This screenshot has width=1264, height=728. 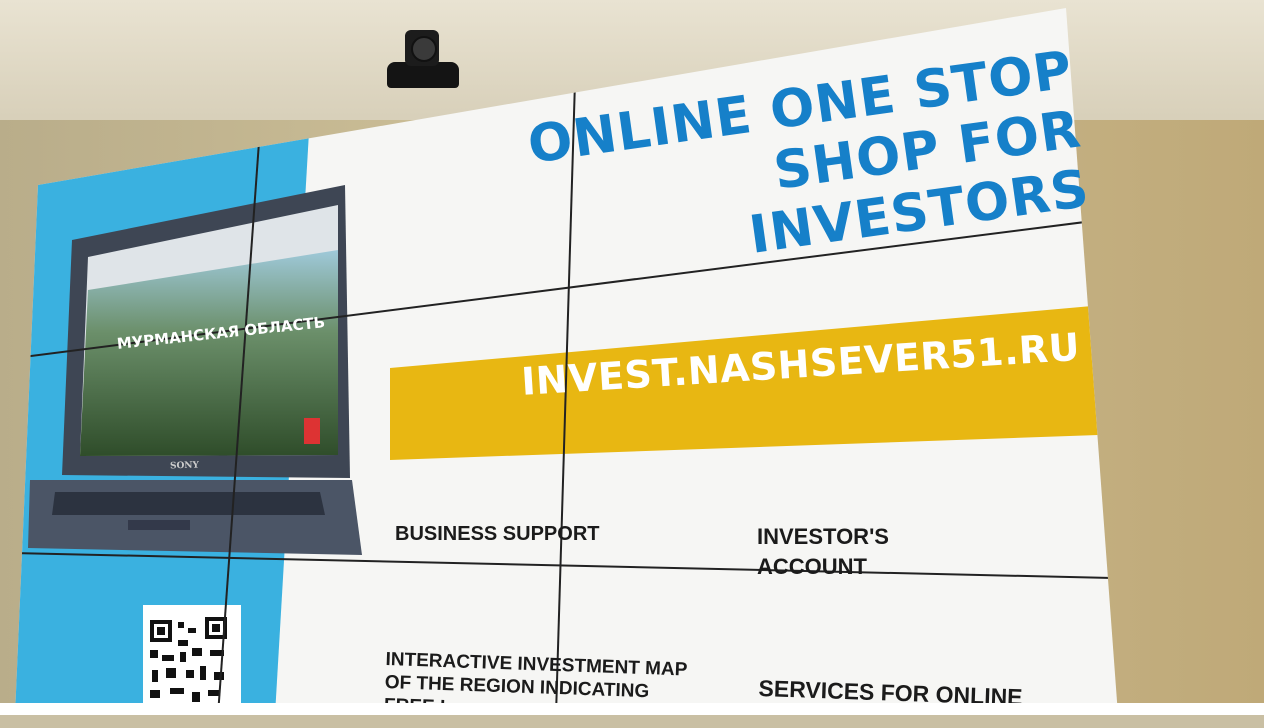 What do you see at coordinates (184, 466) in the screenshot?
I see `laptop-brand: SONY` at bounding box center [184, 466].